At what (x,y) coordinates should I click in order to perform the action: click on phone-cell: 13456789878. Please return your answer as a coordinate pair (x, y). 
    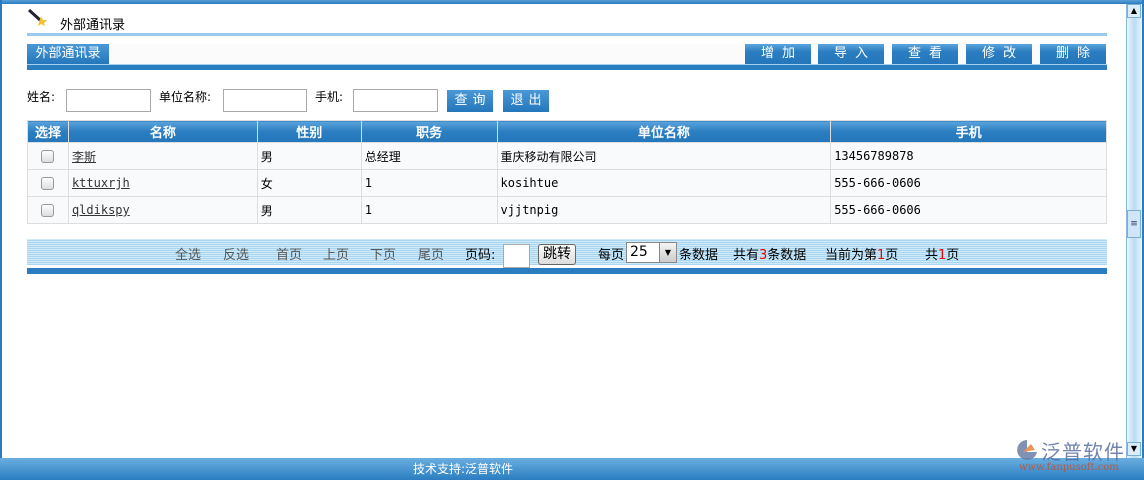
    Looking at the image, I should click on (968, 156).